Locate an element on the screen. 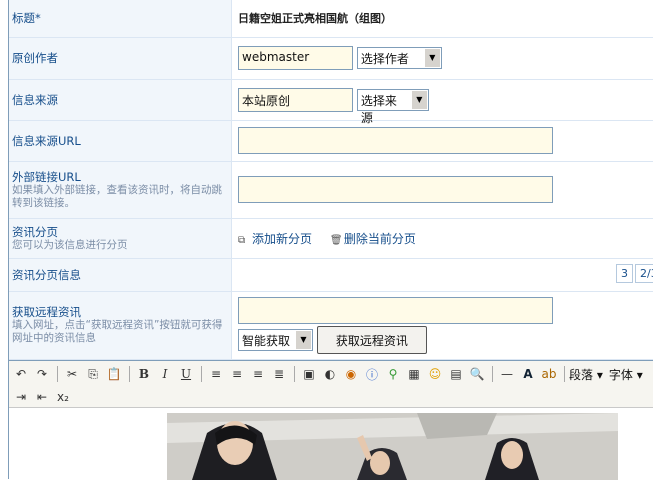 Image resolution: width=653 pixels, height=480 pixels. photo-graphic is located at coordinates (392, 446).